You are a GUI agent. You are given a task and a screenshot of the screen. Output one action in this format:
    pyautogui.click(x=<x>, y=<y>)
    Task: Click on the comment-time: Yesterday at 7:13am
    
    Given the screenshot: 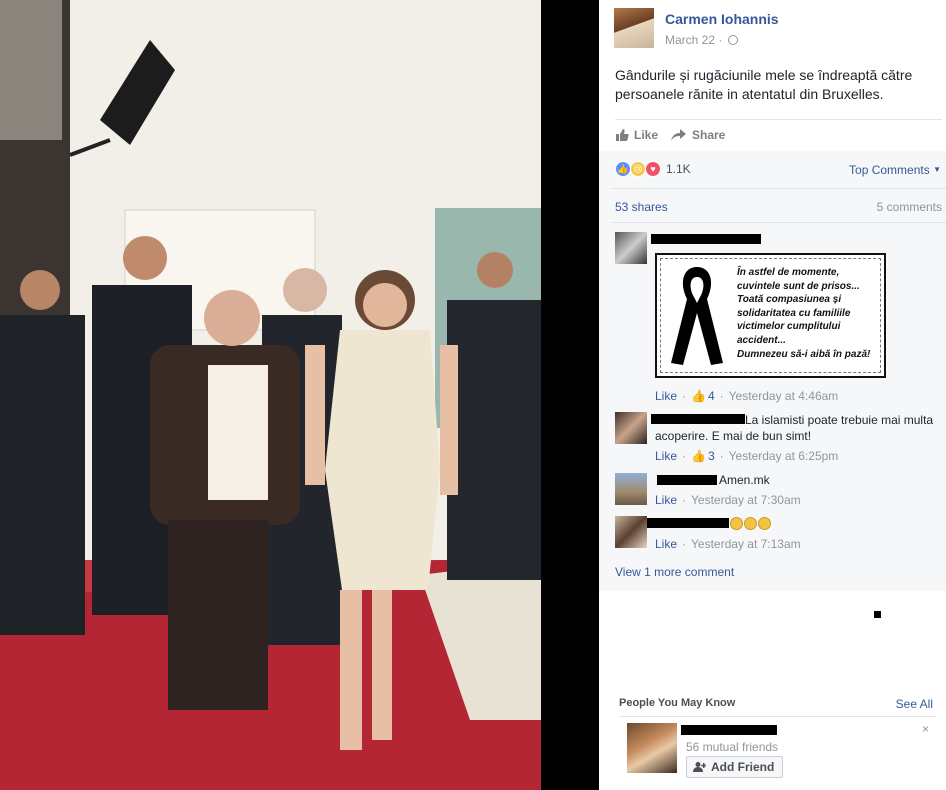 What is the action you would take?
    pyautogui.click(x=746, y=544)
    